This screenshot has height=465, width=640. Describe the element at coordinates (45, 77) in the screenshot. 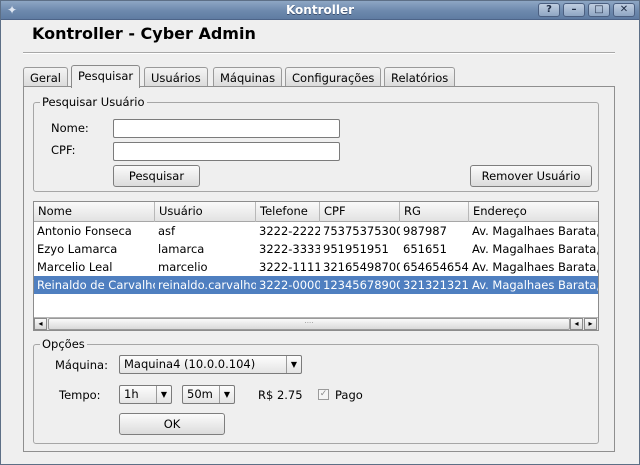

I see `tab-geral: Geral` at that location.